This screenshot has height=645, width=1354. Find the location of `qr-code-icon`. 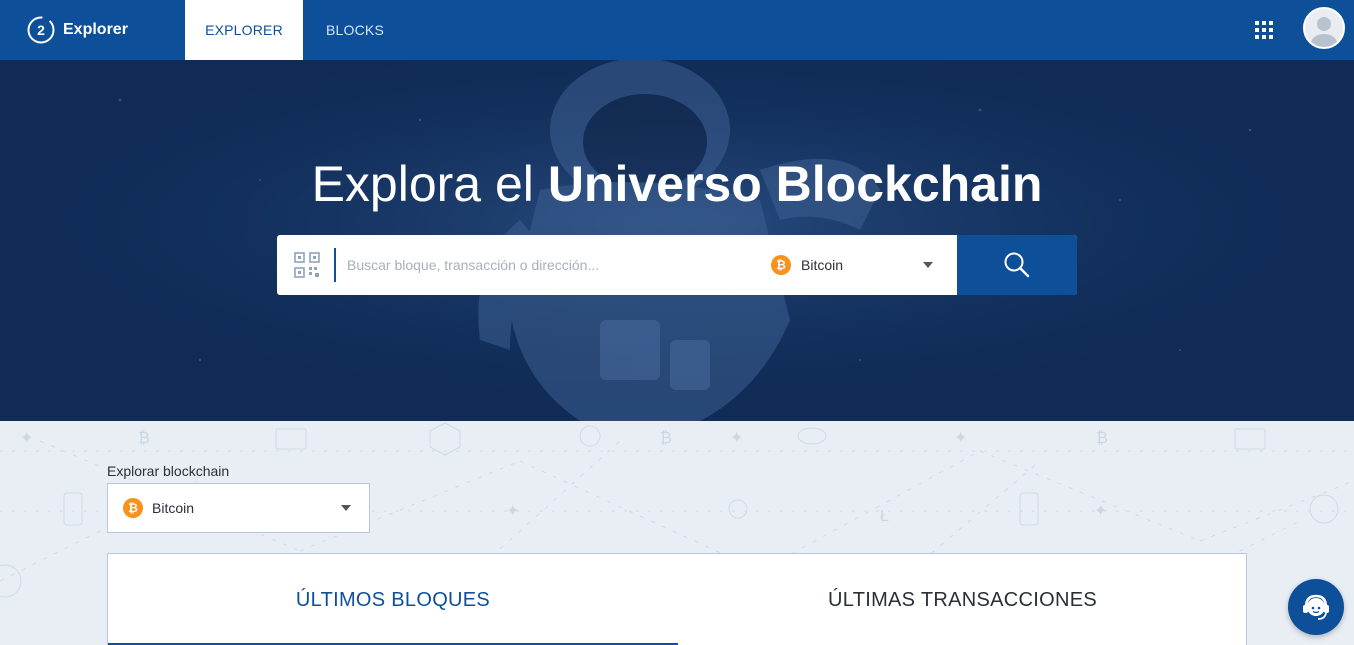

qr-code-icon is located at coordinates (307, 265).